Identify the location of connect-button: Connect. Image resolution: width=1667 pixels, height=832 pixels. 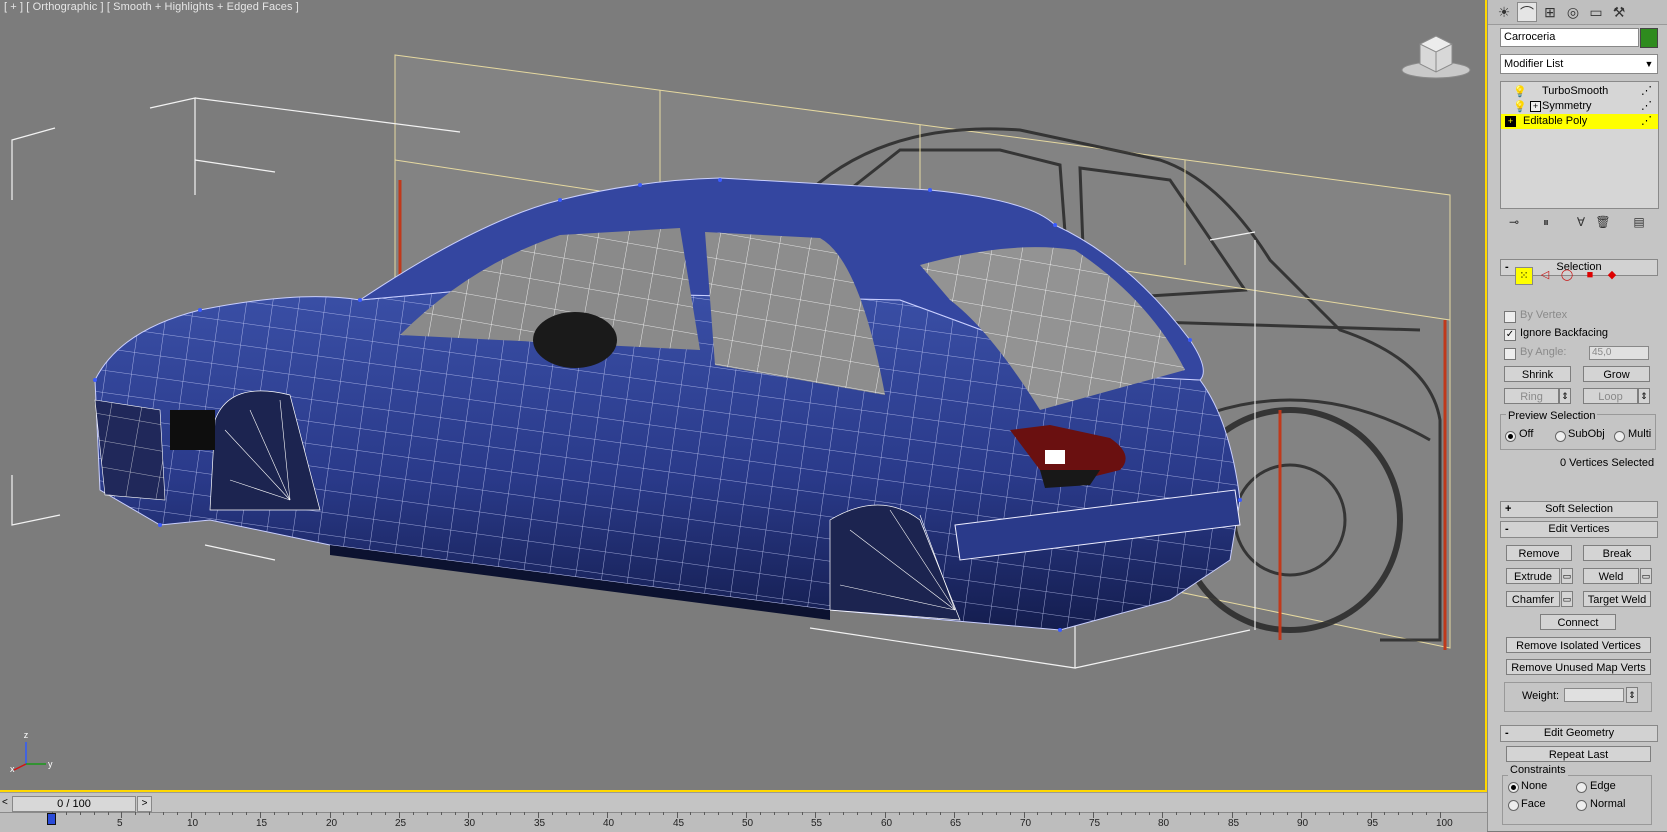
(1578, 622).